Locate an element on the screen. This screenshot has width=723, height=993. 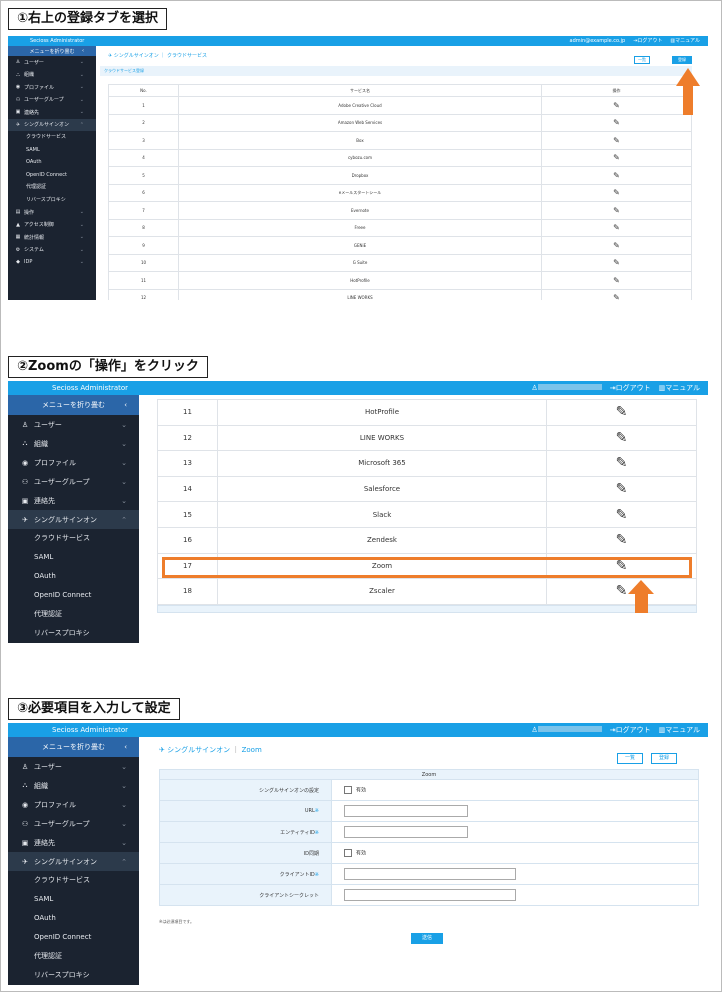
submit-button: 送信 is located at coordinates (427, 938).